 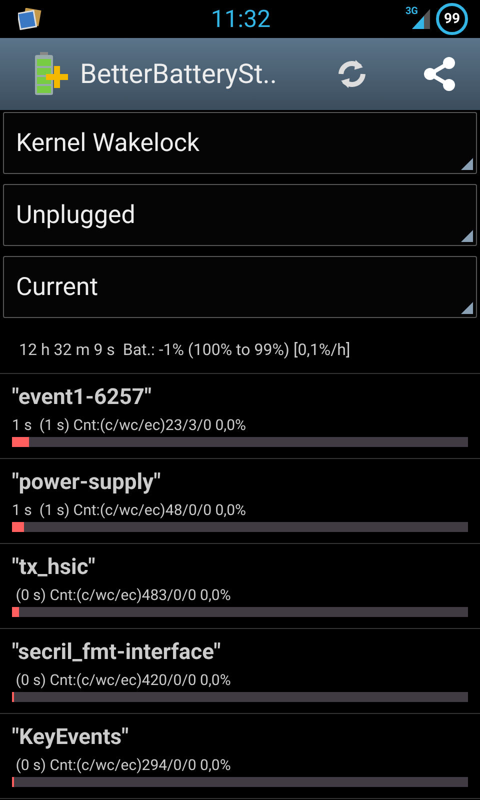 I want to click on wakelock-name: "tx_hsic", so click(x=54, y=567).